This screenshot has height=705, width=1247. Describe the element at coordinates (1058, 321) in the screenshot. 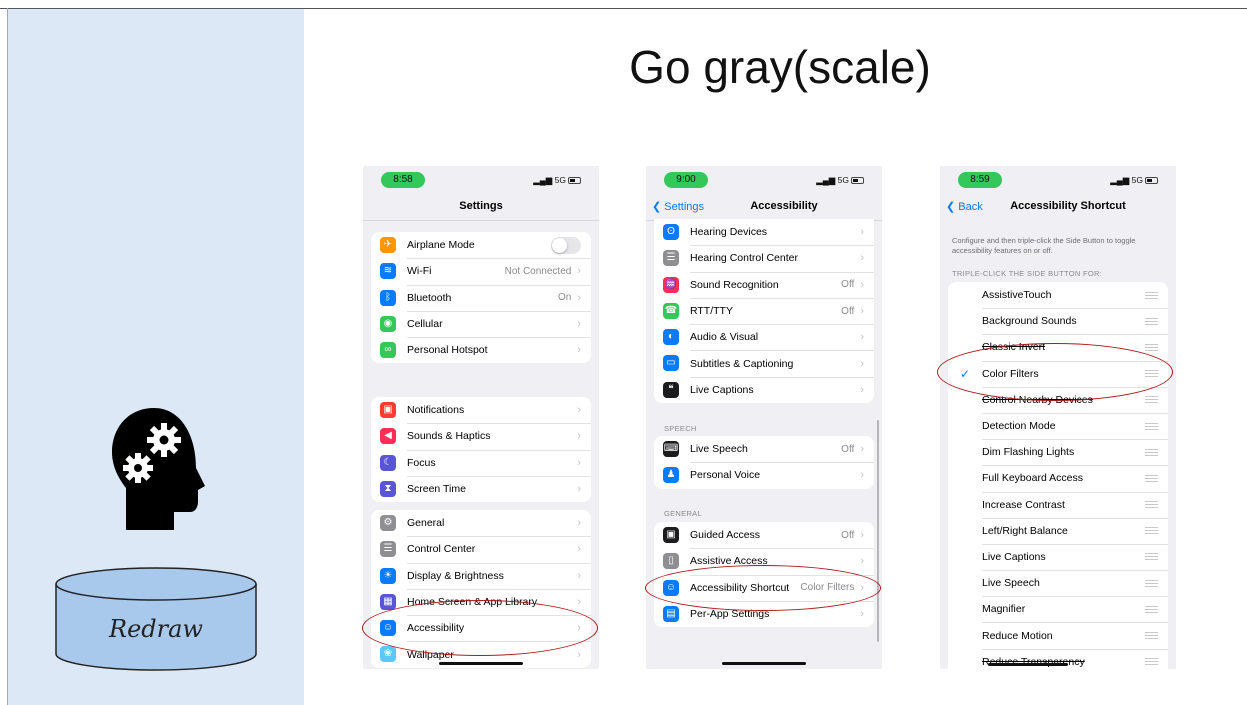

I see `shortcut-option-background-sounds: Background Sounds` at that location.